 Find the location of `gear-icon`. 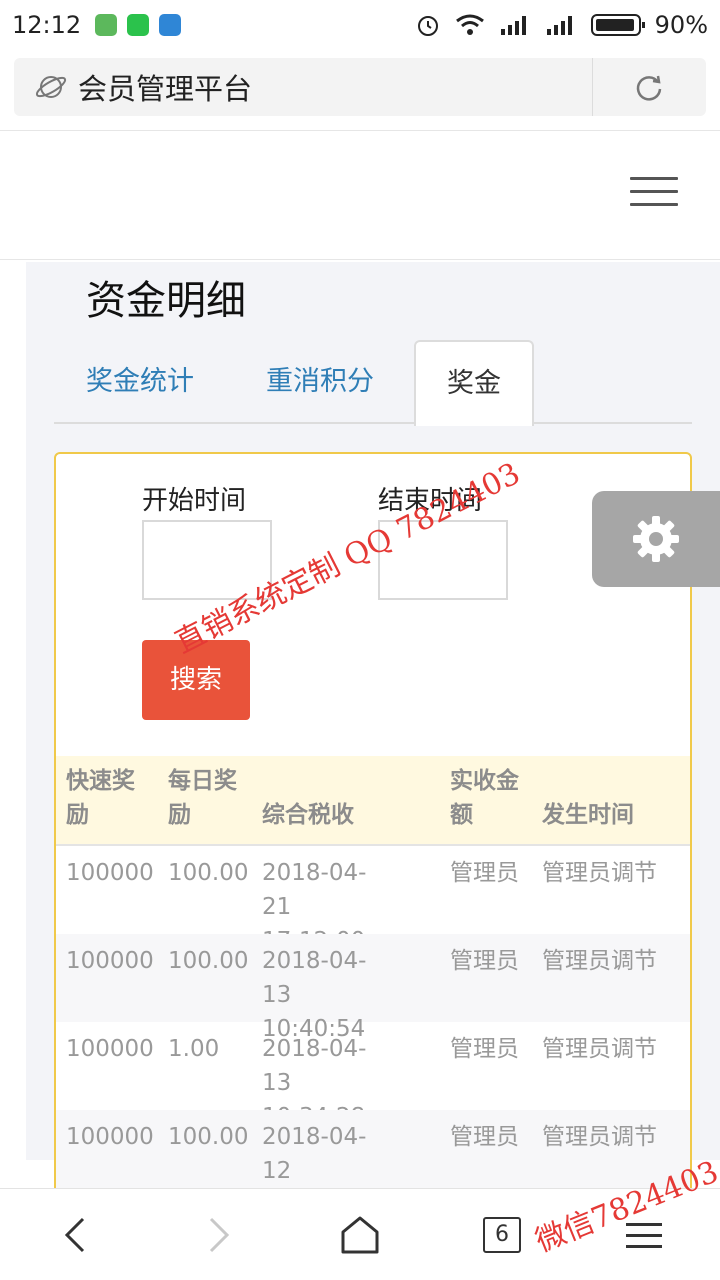

gear-icon is located at coordinates (656, 539).